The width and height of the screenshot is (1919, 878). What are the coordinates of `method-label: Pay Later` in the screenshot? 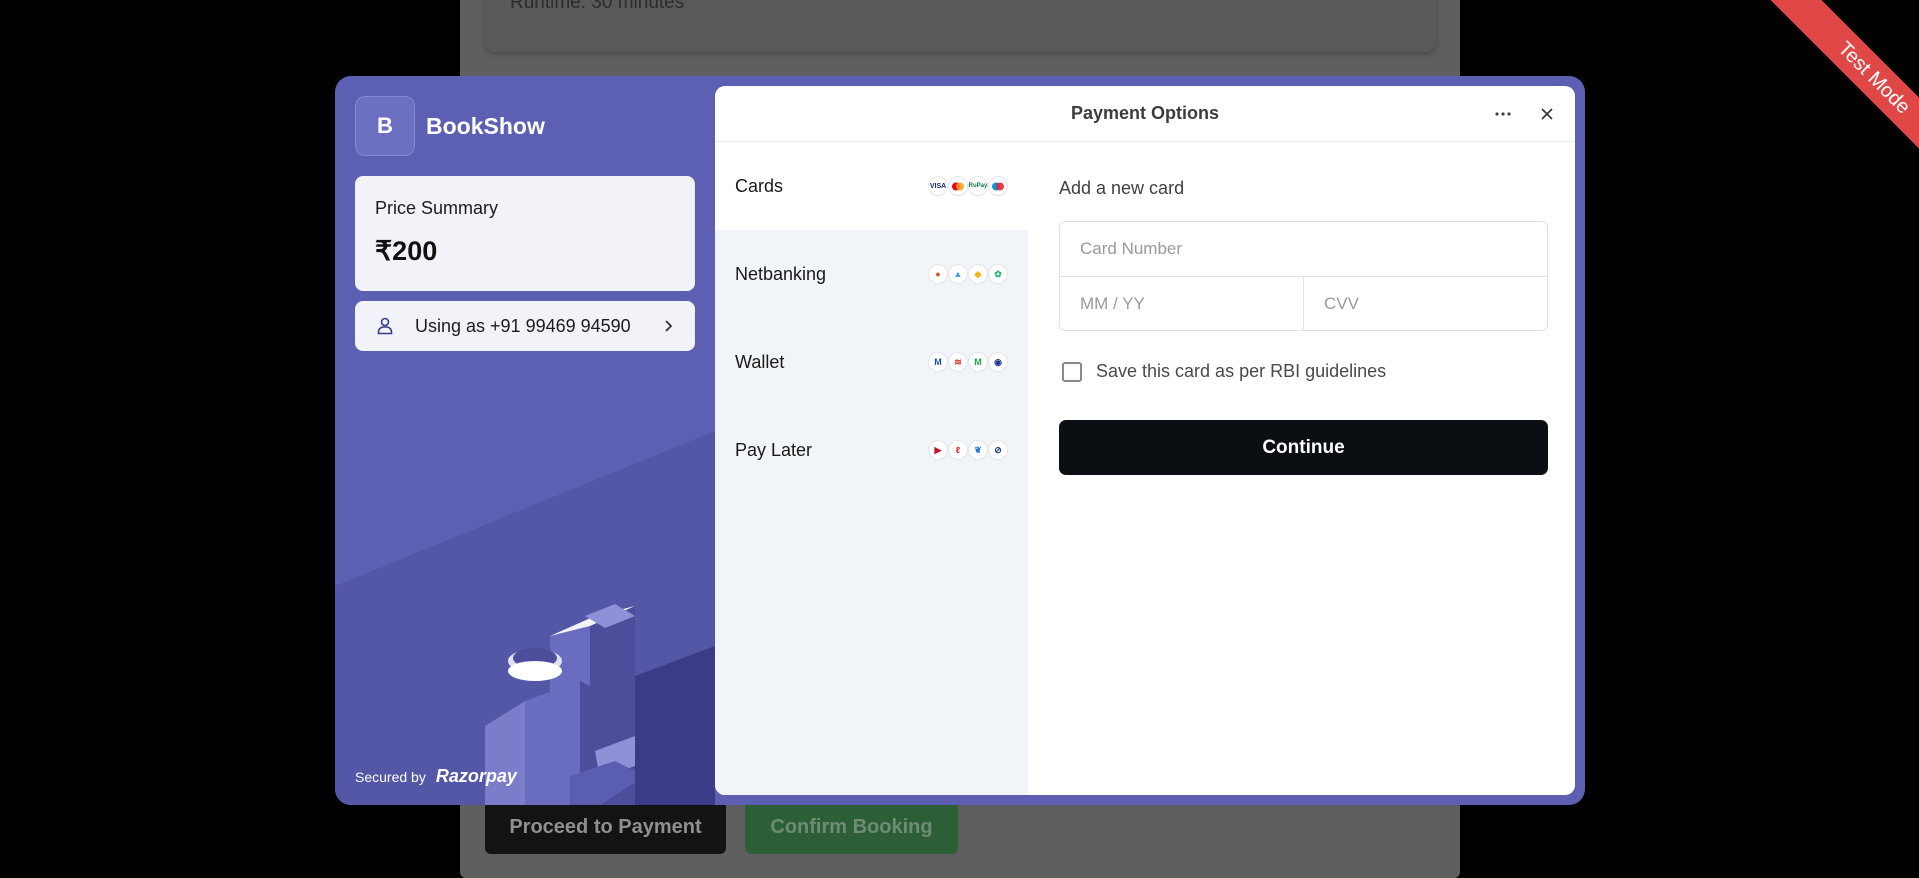 It's located at (774, 449).